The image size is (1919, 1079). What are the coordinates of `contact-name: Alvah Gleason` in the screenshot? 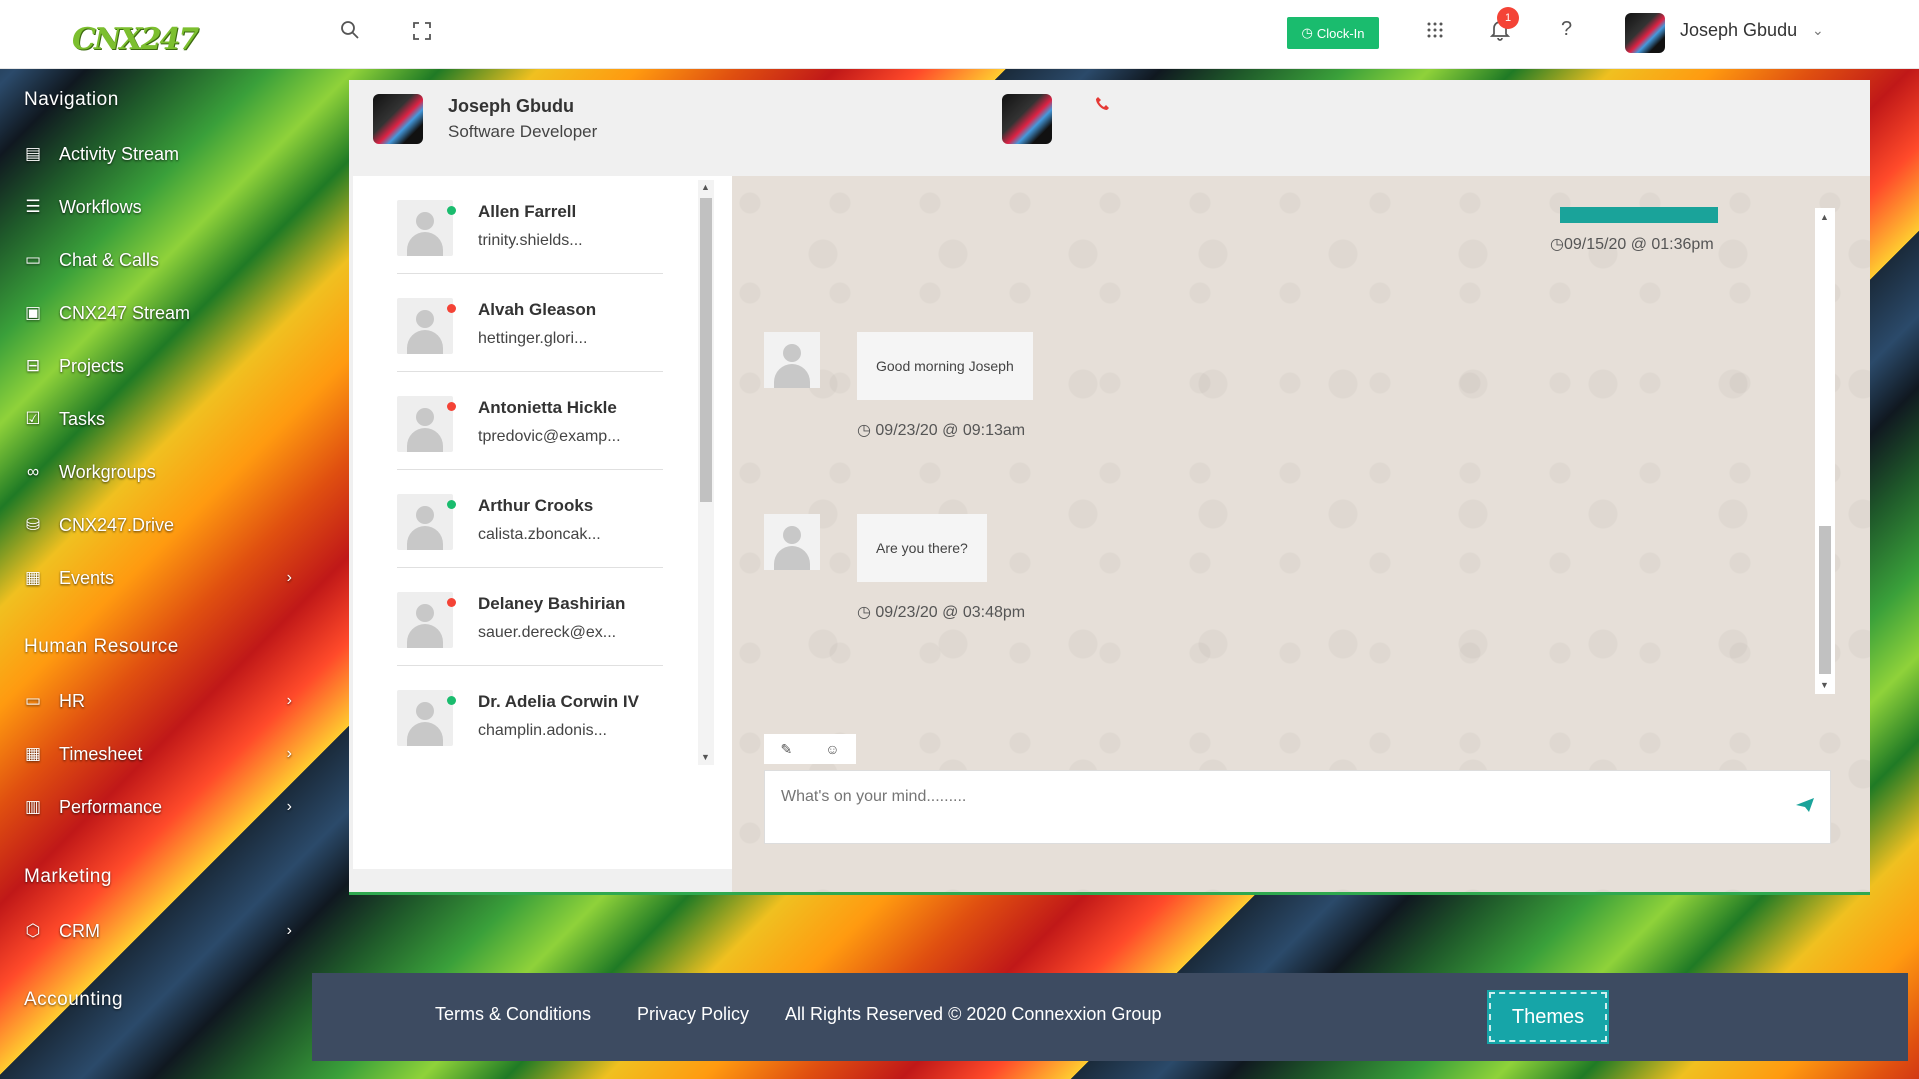 It's located at (537, 309).